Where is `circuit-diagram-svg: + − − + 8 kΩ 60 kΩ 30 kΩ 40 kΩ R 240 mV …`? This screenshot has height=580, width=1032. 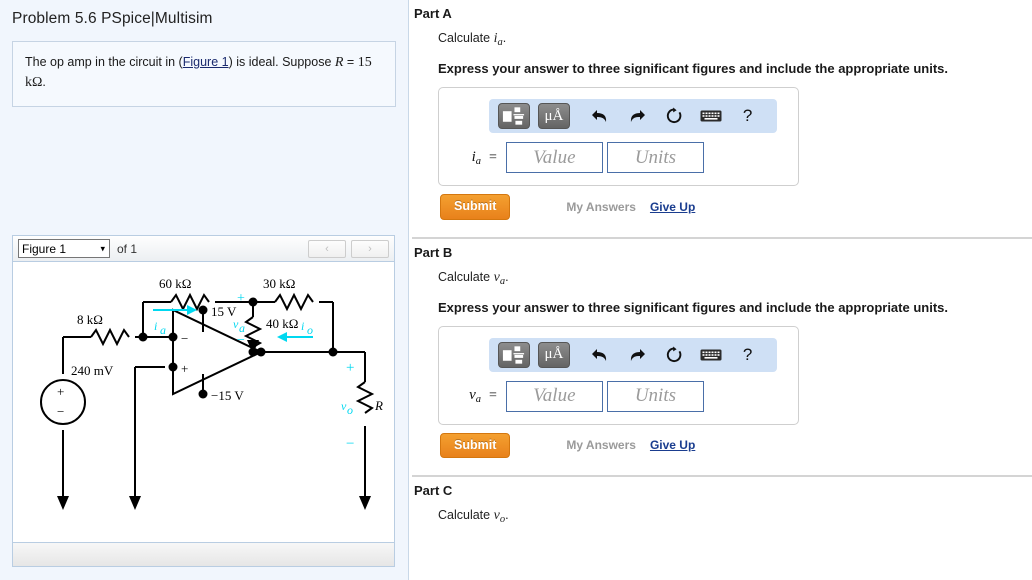
circuit-diagram-svg: + − − + 8 kΩ 60 kΩ 30 kΩ 40 kΩ R 240 mV … is located at coordinates (211, 393).